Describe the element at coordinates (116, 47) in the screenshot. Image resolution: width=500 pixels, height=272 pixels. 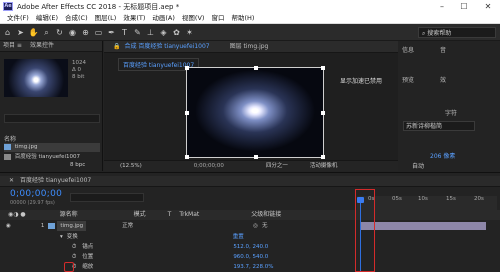
I see `lock-icon: 🔒` at that location.